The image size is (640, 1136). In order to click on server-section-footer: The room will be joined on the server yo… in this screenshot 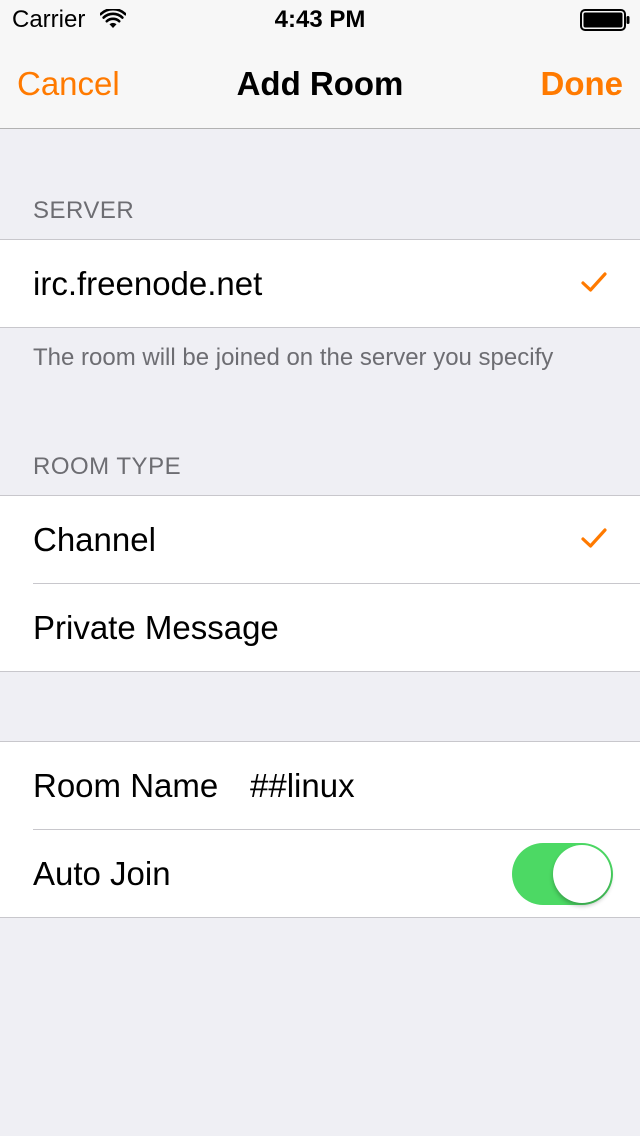, I will do `click(293, 357)`.